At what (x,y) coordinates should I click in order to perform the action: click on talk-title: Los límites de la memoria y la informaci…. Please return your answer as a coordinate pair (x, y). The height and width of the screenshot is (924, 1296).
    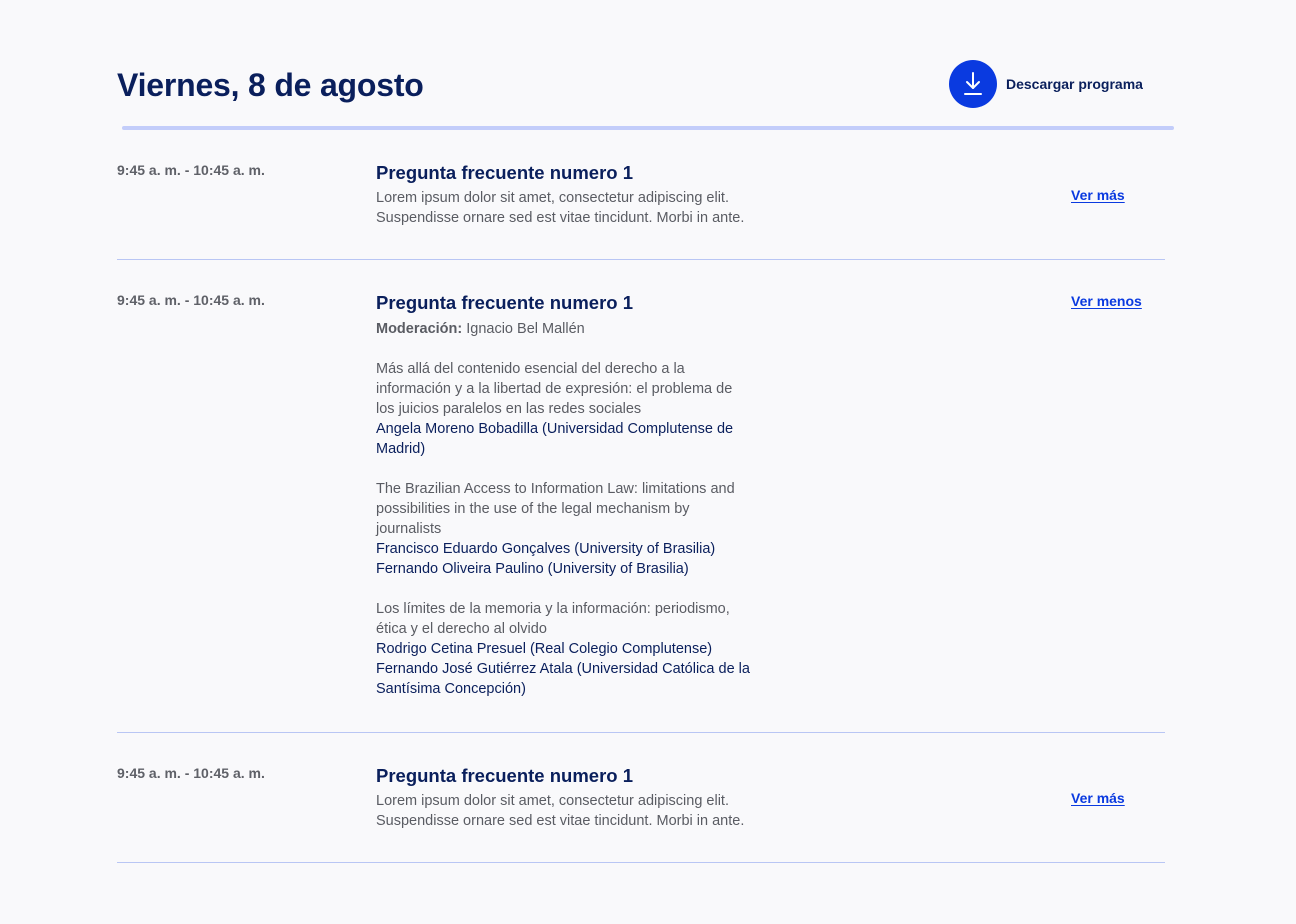
    Looking at the image, I should click on (592, 619).